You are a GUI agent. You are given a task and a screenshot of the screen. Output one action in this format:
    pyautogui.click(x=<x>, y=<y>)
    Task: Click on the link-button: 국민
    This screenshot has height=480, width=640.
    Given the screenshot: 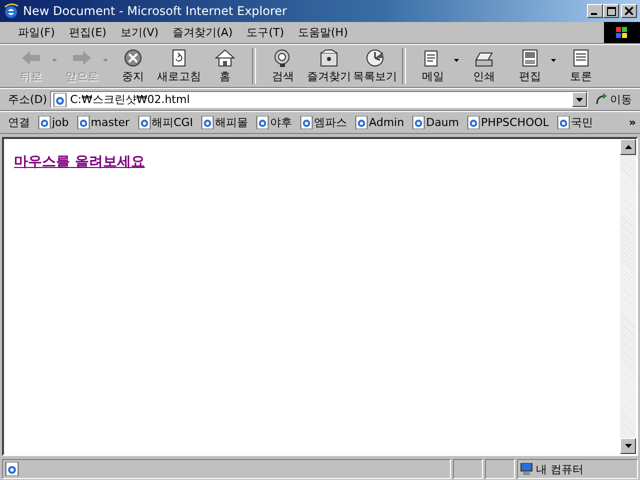 What is the action you would take?
    pyautogui.click(x=574, y=122)
    